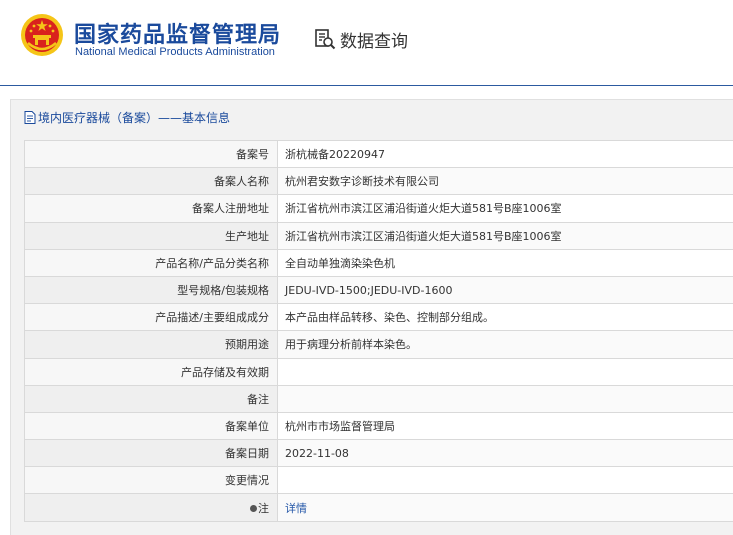  Describe the element at coordinates (296, 508) in the screenshot. I see `details-link: 详情` at that location.